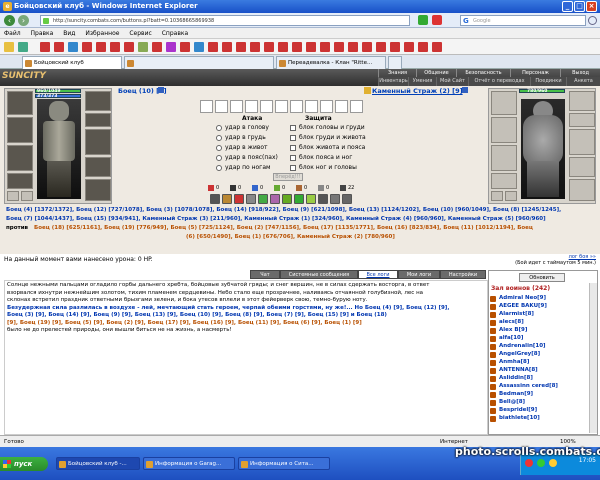 Image resolution: width=600 pixels, height=480 pixels. I want to click on menu-file: Файл, so click(12, 33).